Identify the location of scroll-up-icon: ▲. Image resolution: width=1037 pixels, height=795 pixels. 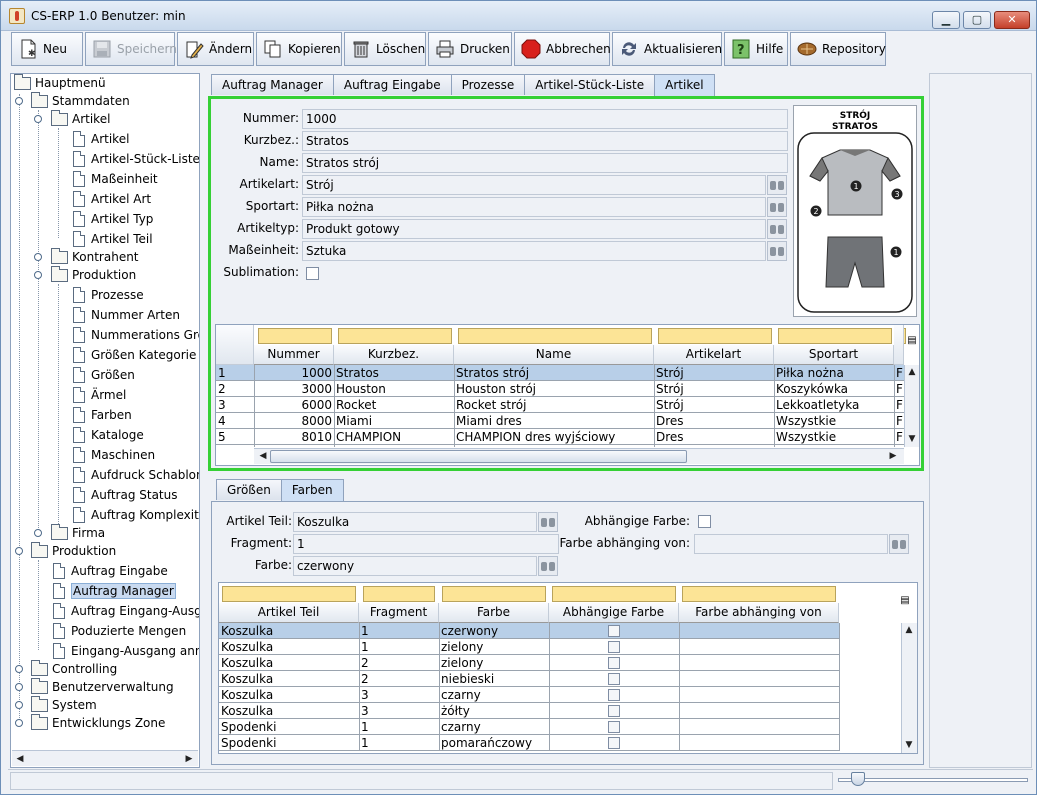
(909, 630).